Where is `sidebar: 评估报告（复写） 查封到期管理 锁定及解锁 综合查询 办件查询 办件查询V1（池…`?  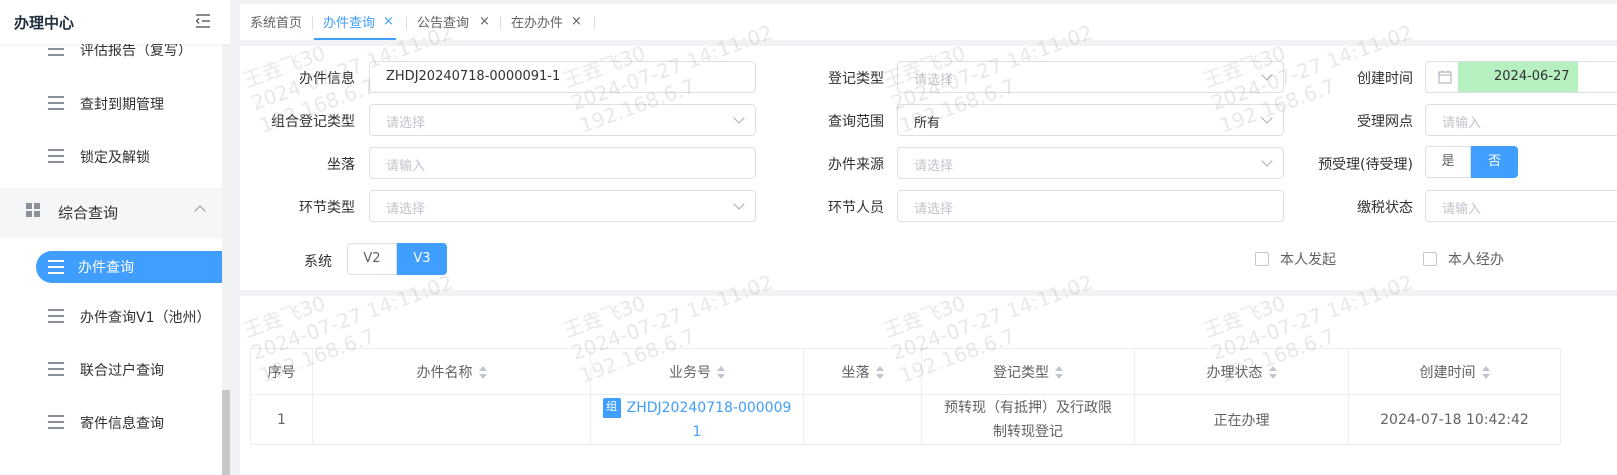
sidebar: 评估报告（复写） 查封到期管理 锁定及解锁 综合查询 办件查询 办件查询V1（池… is located at coordinates (115, 237).